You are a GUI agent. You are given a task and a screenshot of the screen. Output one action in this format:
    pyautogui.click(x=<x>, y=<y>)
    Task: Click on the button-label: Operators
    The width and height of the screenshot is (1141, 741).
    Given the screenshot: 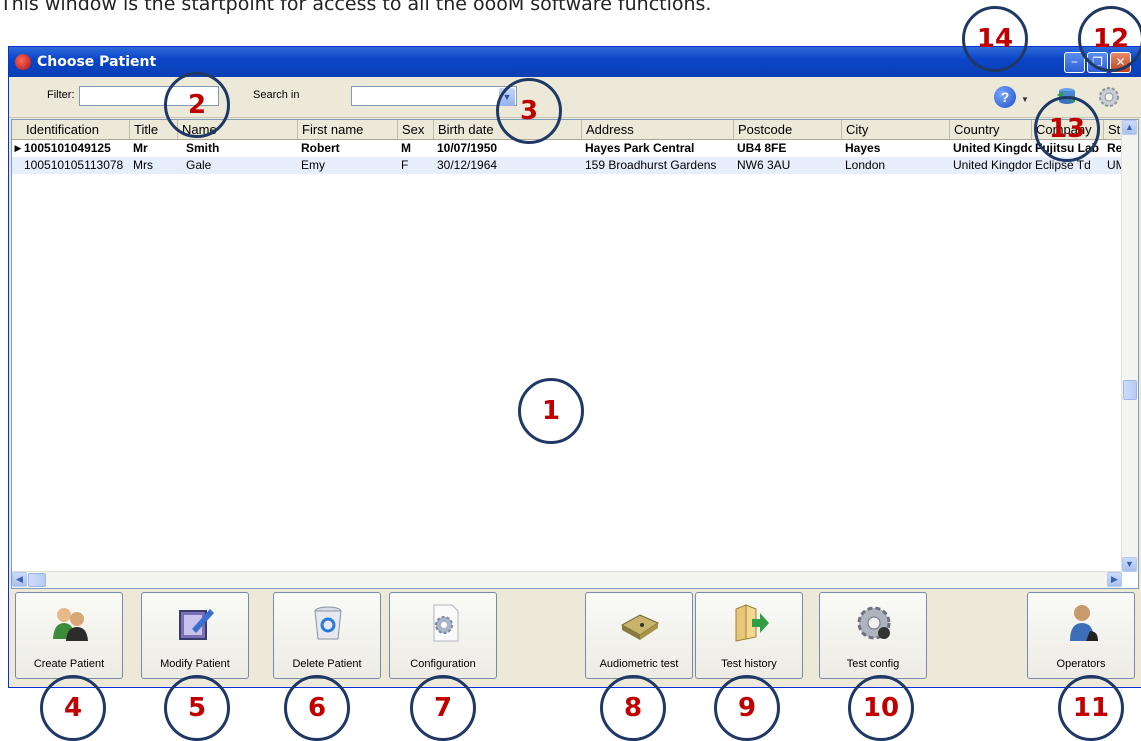 What is the action you would take?
    pyautogui.click(x=1081, y=664)
    